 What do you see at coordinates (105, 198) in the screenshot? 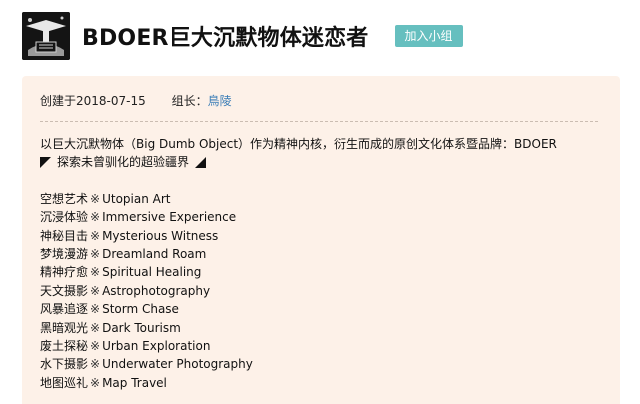
I see `list-item: 空想艺术 ※ Utopian Art` at bounding box center [105, 198].